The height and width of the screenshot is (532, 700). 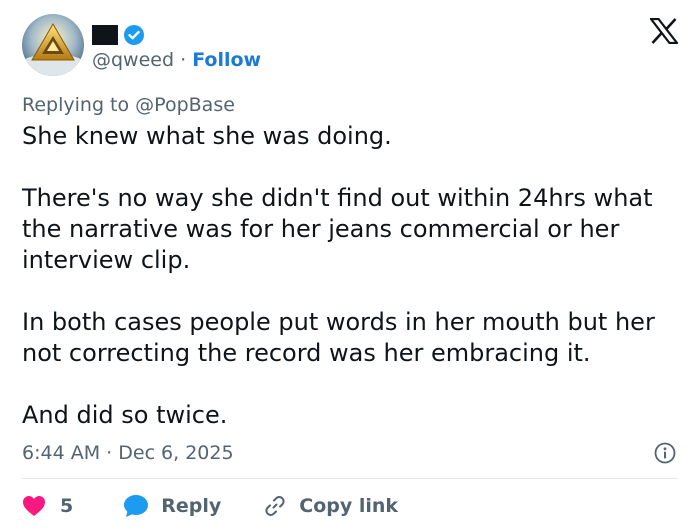 I want to click on avatar, so click(x=53, y=45).